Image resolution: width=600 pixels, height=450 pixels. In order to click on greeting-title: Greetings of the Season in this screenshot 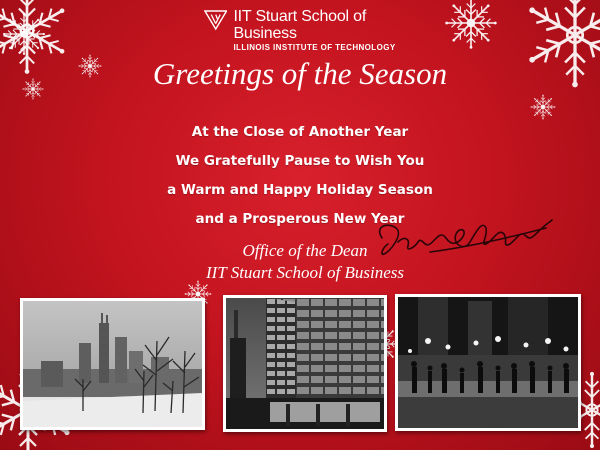, I will do `click(300, 73)`.